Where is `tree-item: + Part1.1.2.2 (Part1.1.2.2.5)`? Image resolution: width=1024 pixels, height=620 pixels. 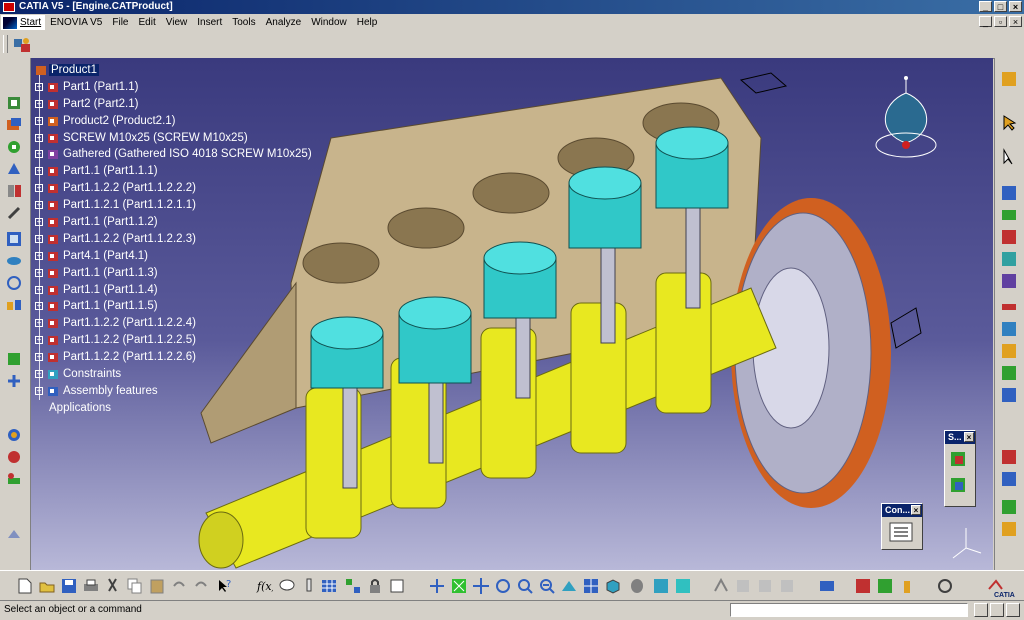
tree-item: + Part1.1.2.2 (Part1.1.2.2.5) is located at coordinates (173, 340).